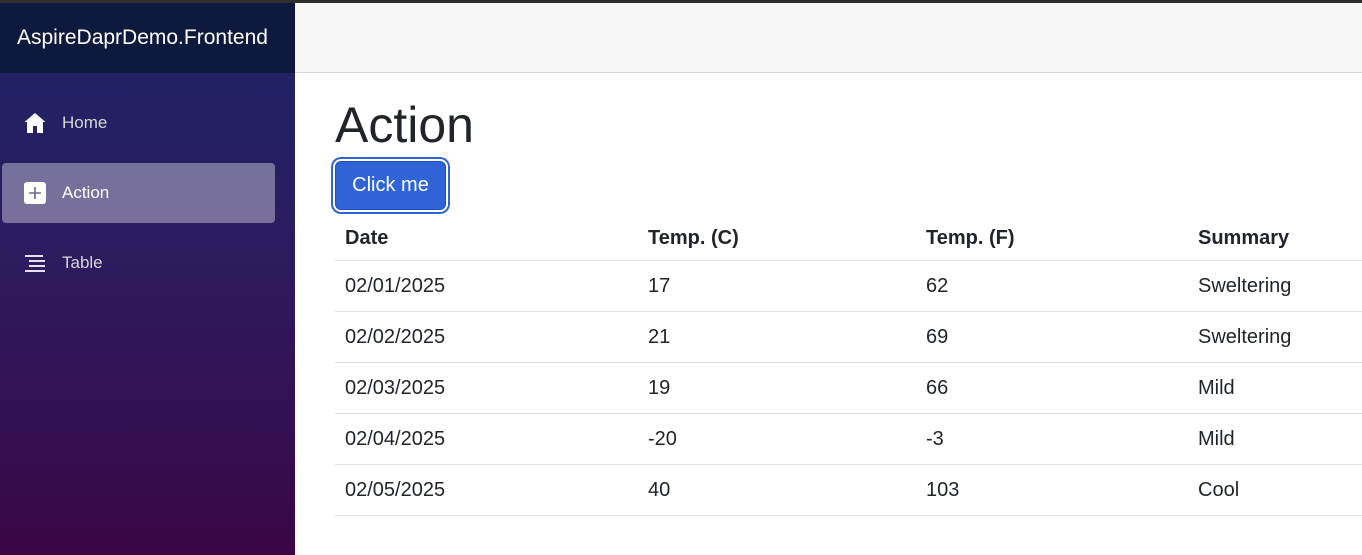 This screenshot has height=555, width=1362. I want to click on click-me-button: Click me, so click(390, 185).